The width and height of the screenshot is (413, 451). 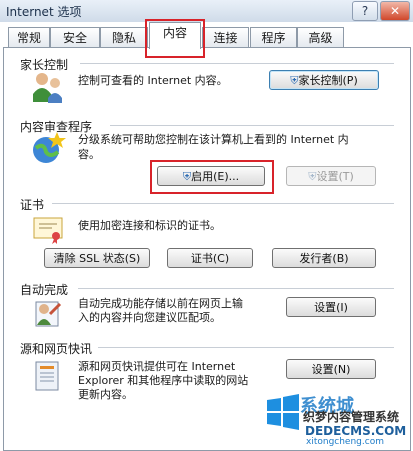 I want to click on window-title: Internet 选项, so click(x=44, y=12).